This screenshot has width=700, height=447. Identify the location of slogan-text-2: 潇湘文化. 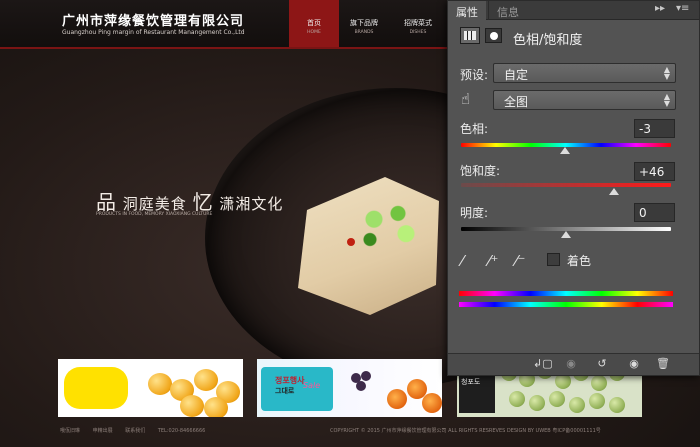
(251, 204).